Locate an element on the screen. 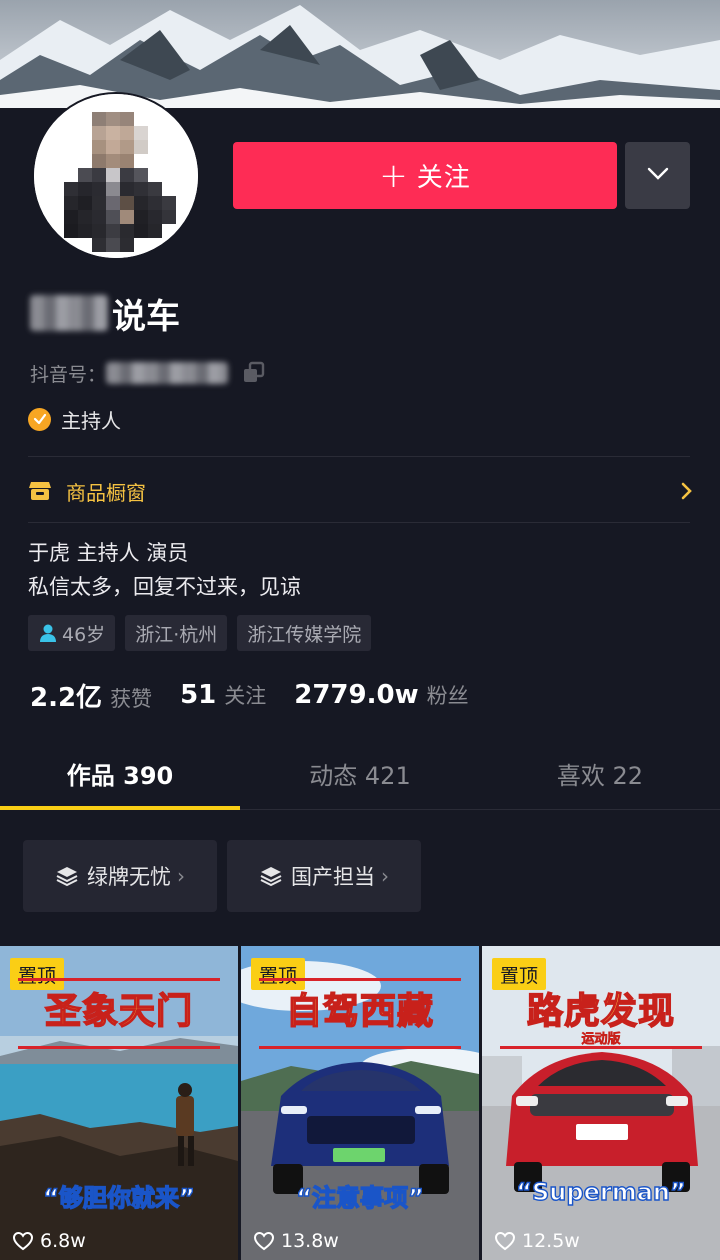  copy-icon is located at coordinates (254, 373).